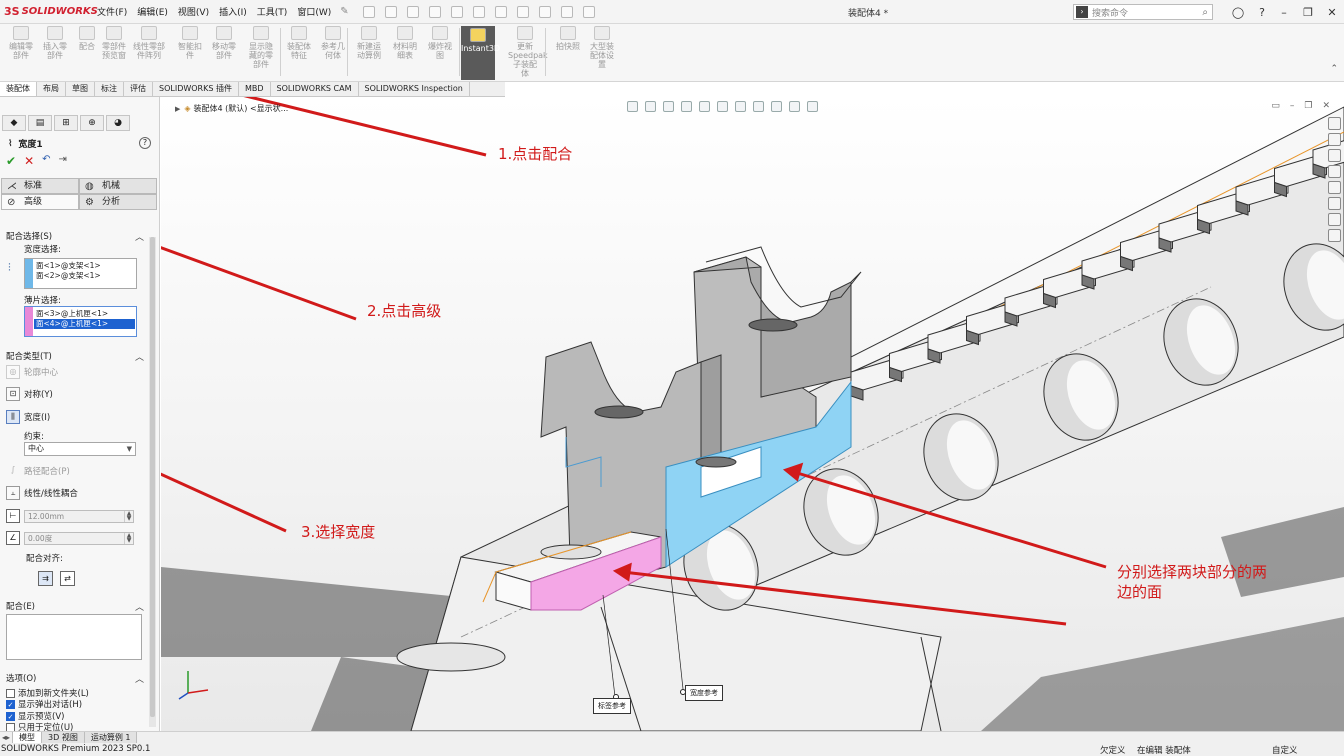 This screenshot has height=756, width=1344. I want to click on move-component-button: 移动零 部件, so click(224, 43).